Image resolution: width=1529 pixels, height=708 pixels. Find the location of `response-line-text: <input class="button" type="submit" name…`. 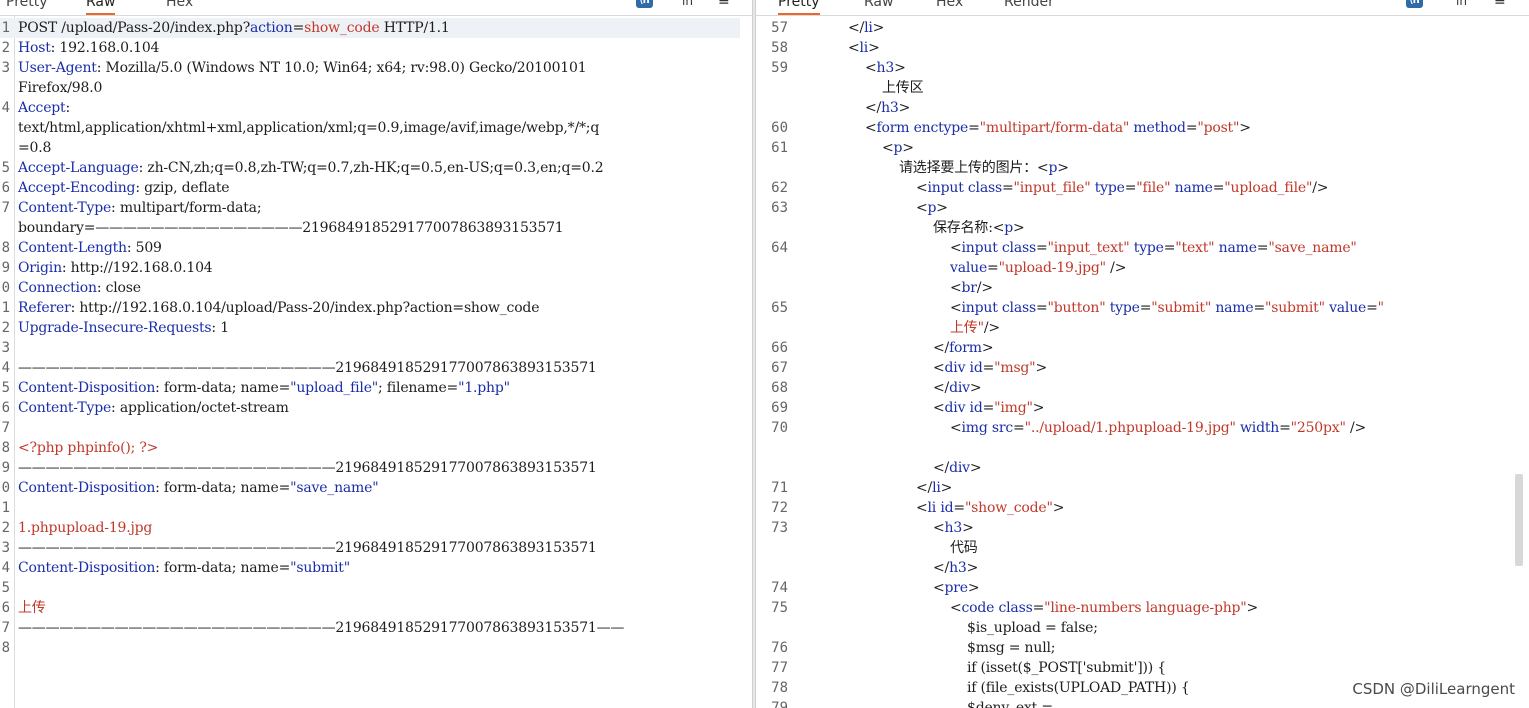

response-line-text: <input class="button" type="submit" name… is located at coordinates (1167, 308).